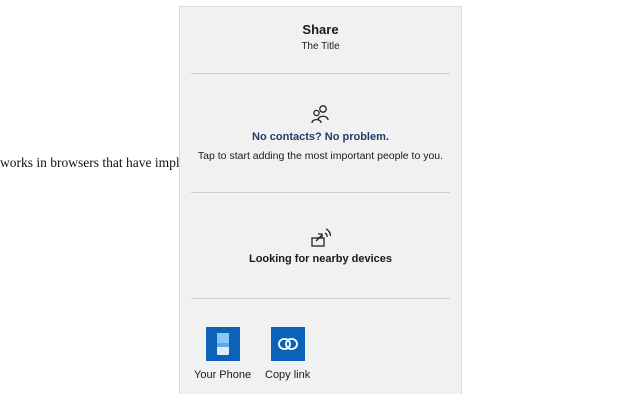 The image size is (640, 394). I want to click on share-subtitle: The Title, so click(320, 46).